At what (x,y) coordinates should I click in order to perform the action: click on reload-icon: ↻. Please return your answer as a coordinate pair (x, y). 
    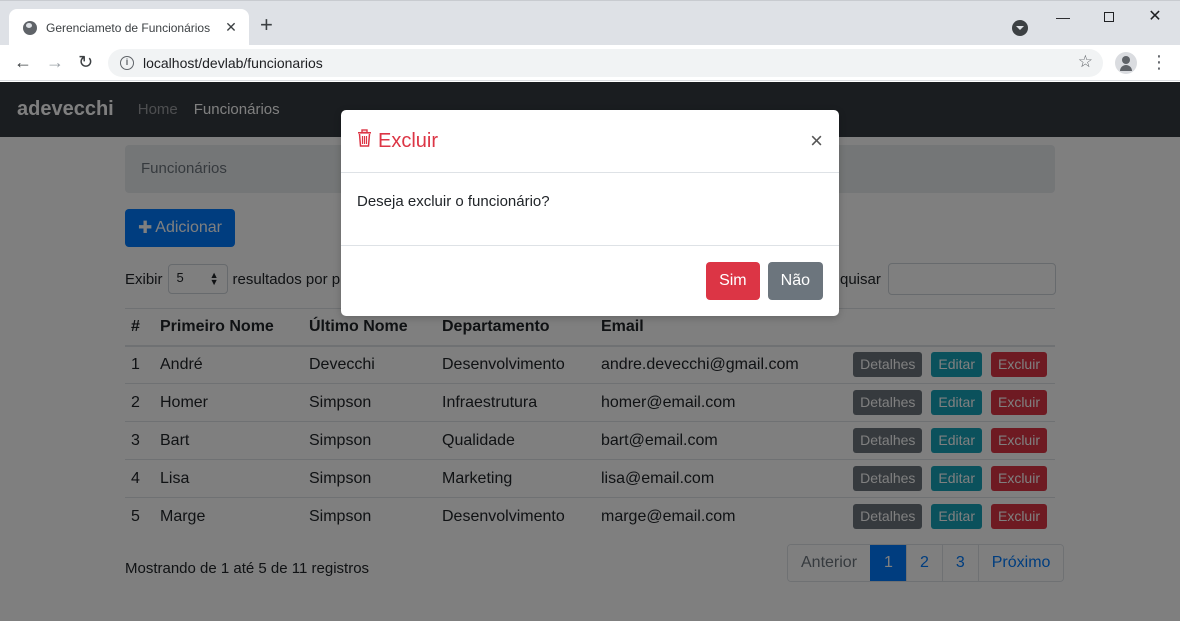
    Looking at the image, I should click on (85, 62).